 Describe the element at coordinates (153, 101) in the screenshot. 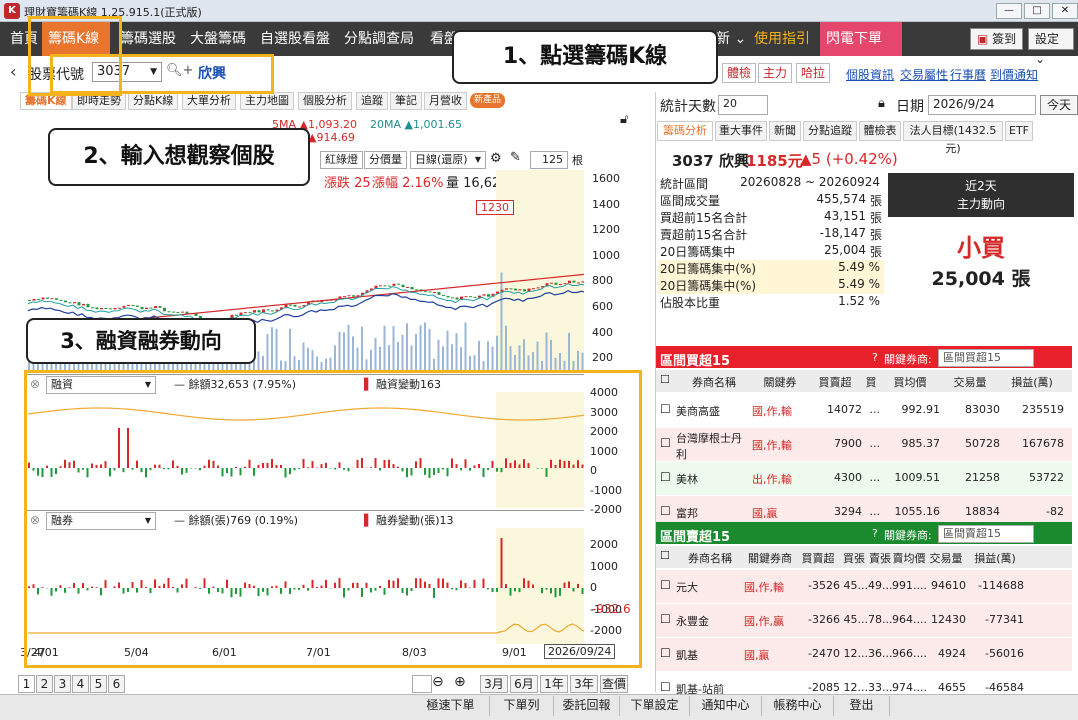

I see `tab-branch-kline: 分點K線` at that location.